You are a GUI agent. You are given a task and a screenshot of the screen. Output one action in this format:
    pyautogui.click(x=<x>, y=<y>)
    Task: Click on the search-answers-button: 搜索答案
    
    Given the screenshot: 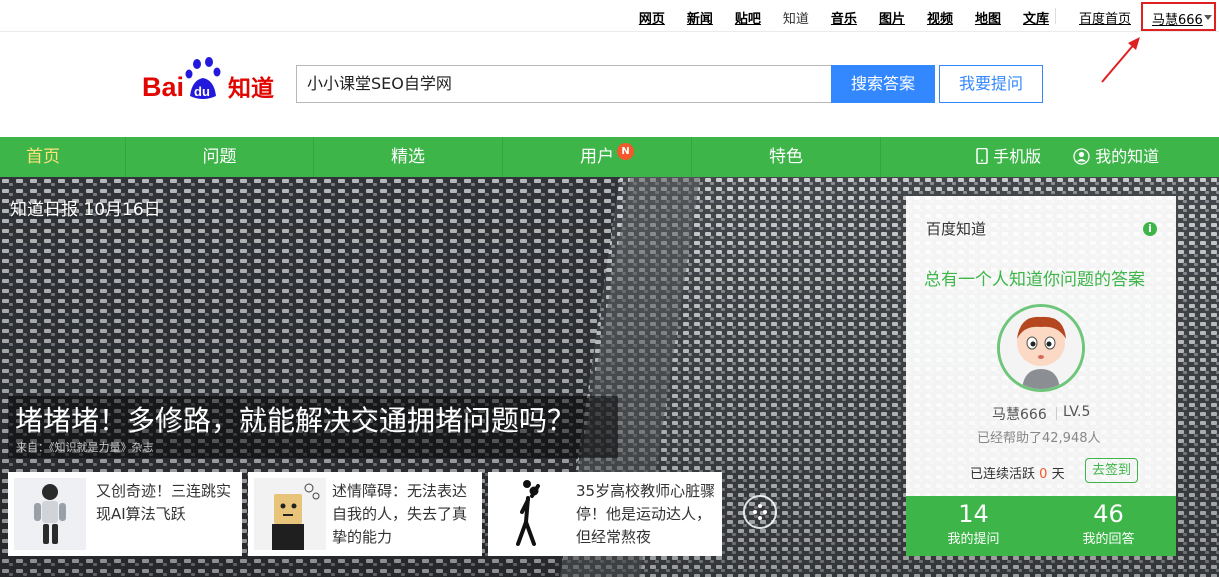 What is the action you would take?
    pyautogui.click(x=883, y=84)
    